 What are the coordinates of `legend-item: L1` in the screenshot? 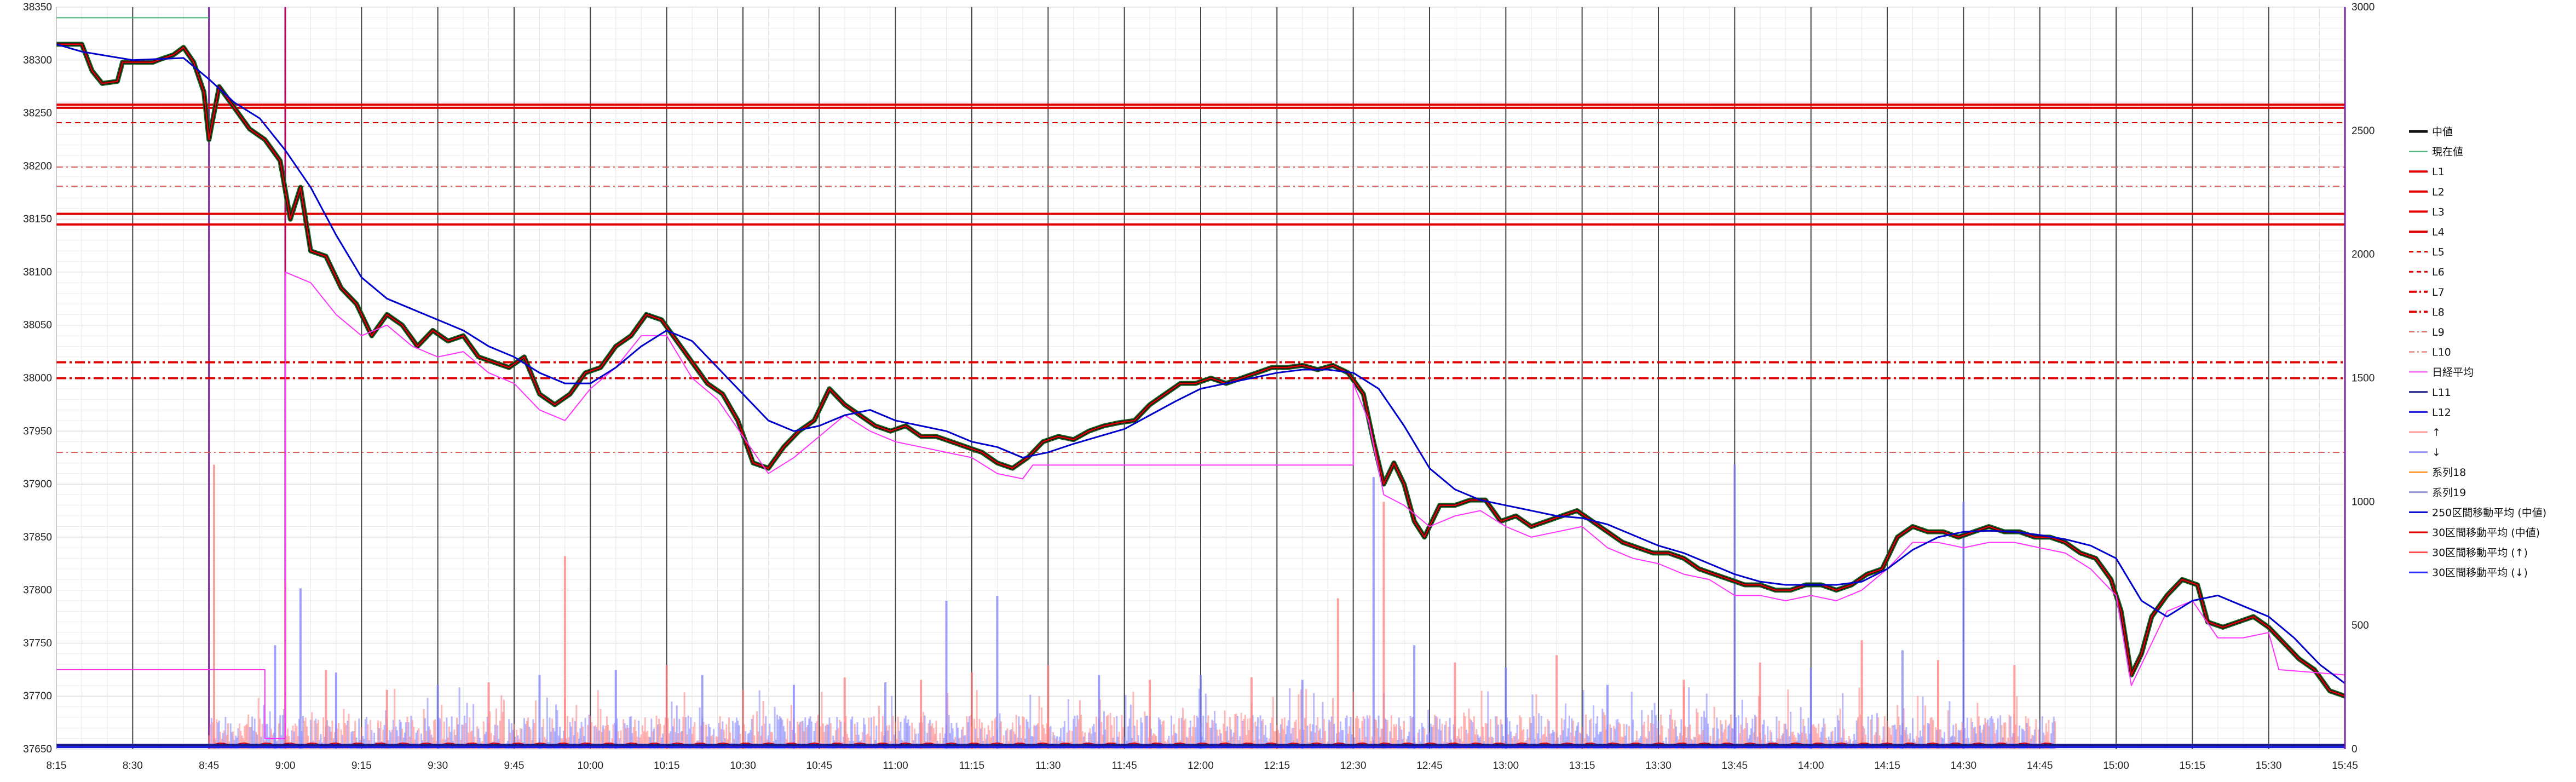 It's located at (2427, 172).